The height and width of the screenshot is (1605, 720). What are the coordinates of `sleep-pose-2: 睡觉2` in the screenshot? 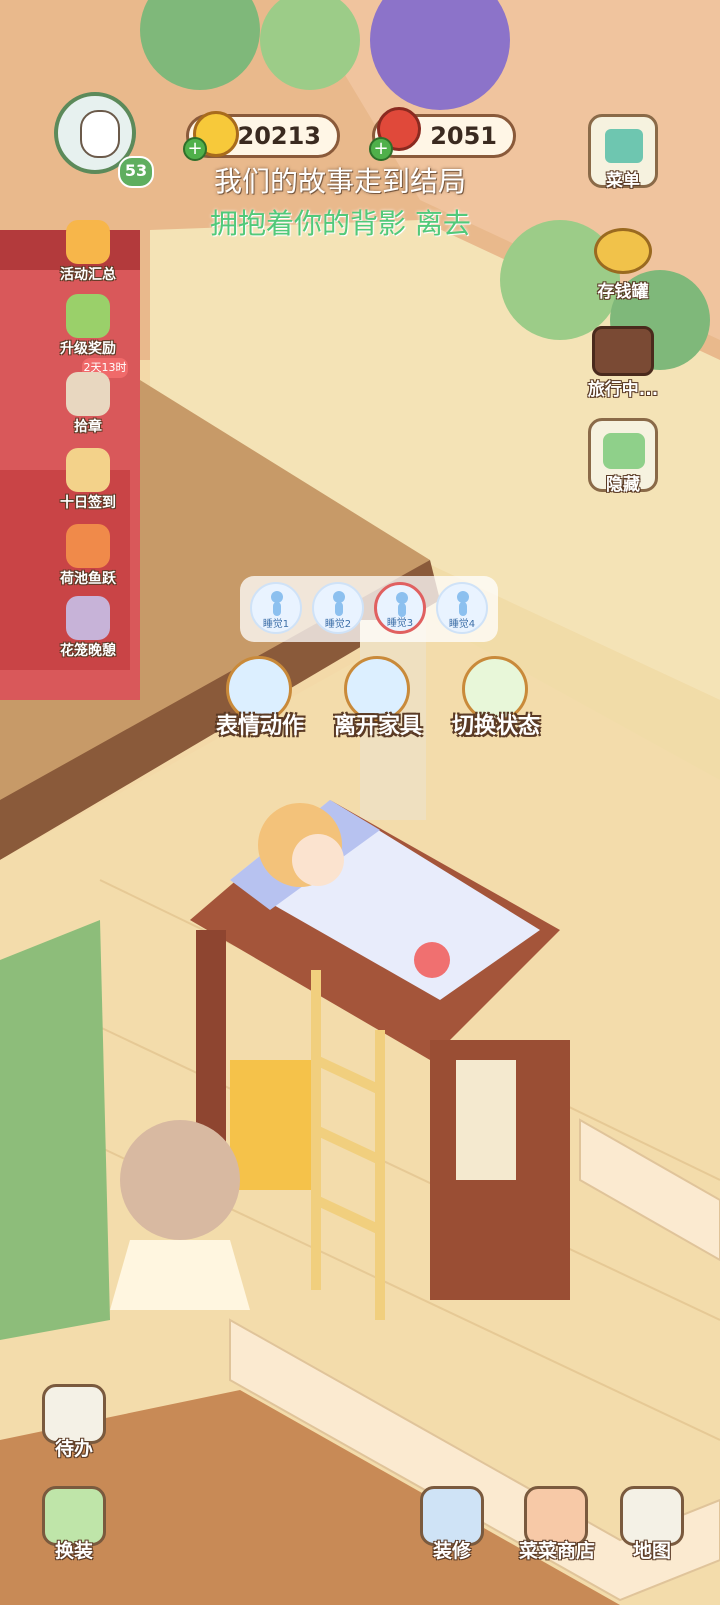 It's located at (338, 608).